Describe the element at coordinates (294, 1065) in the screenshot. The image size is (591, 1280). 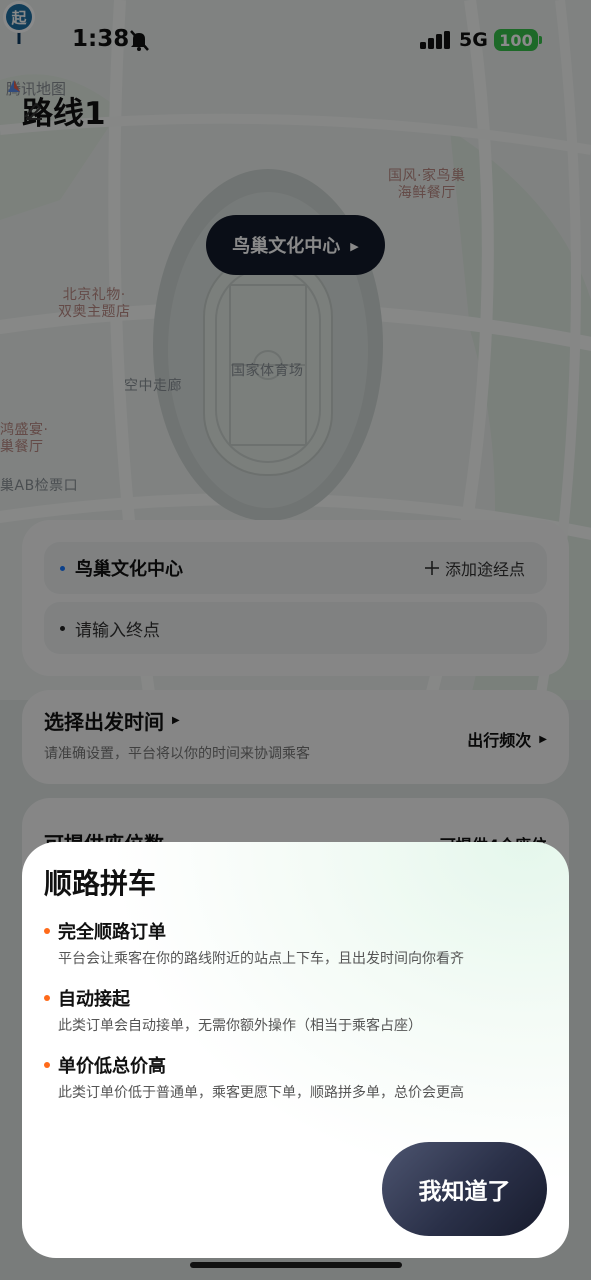
I see `feature-heading: 单价低总价高` at that location.